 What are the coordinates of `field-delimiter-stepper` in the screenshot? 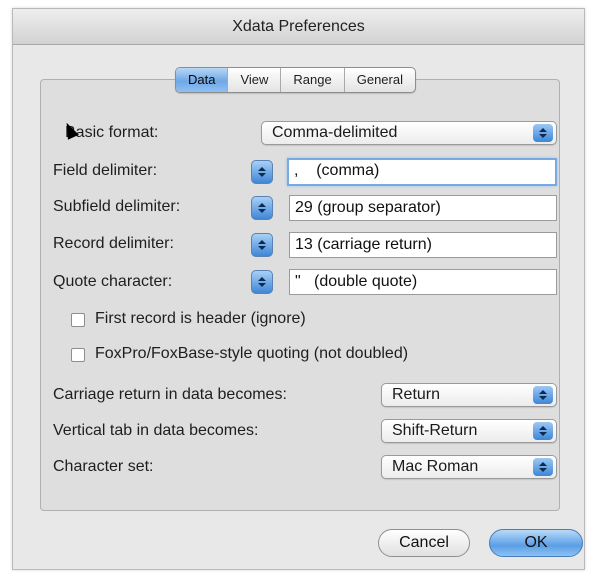 It's located at (262, 172).